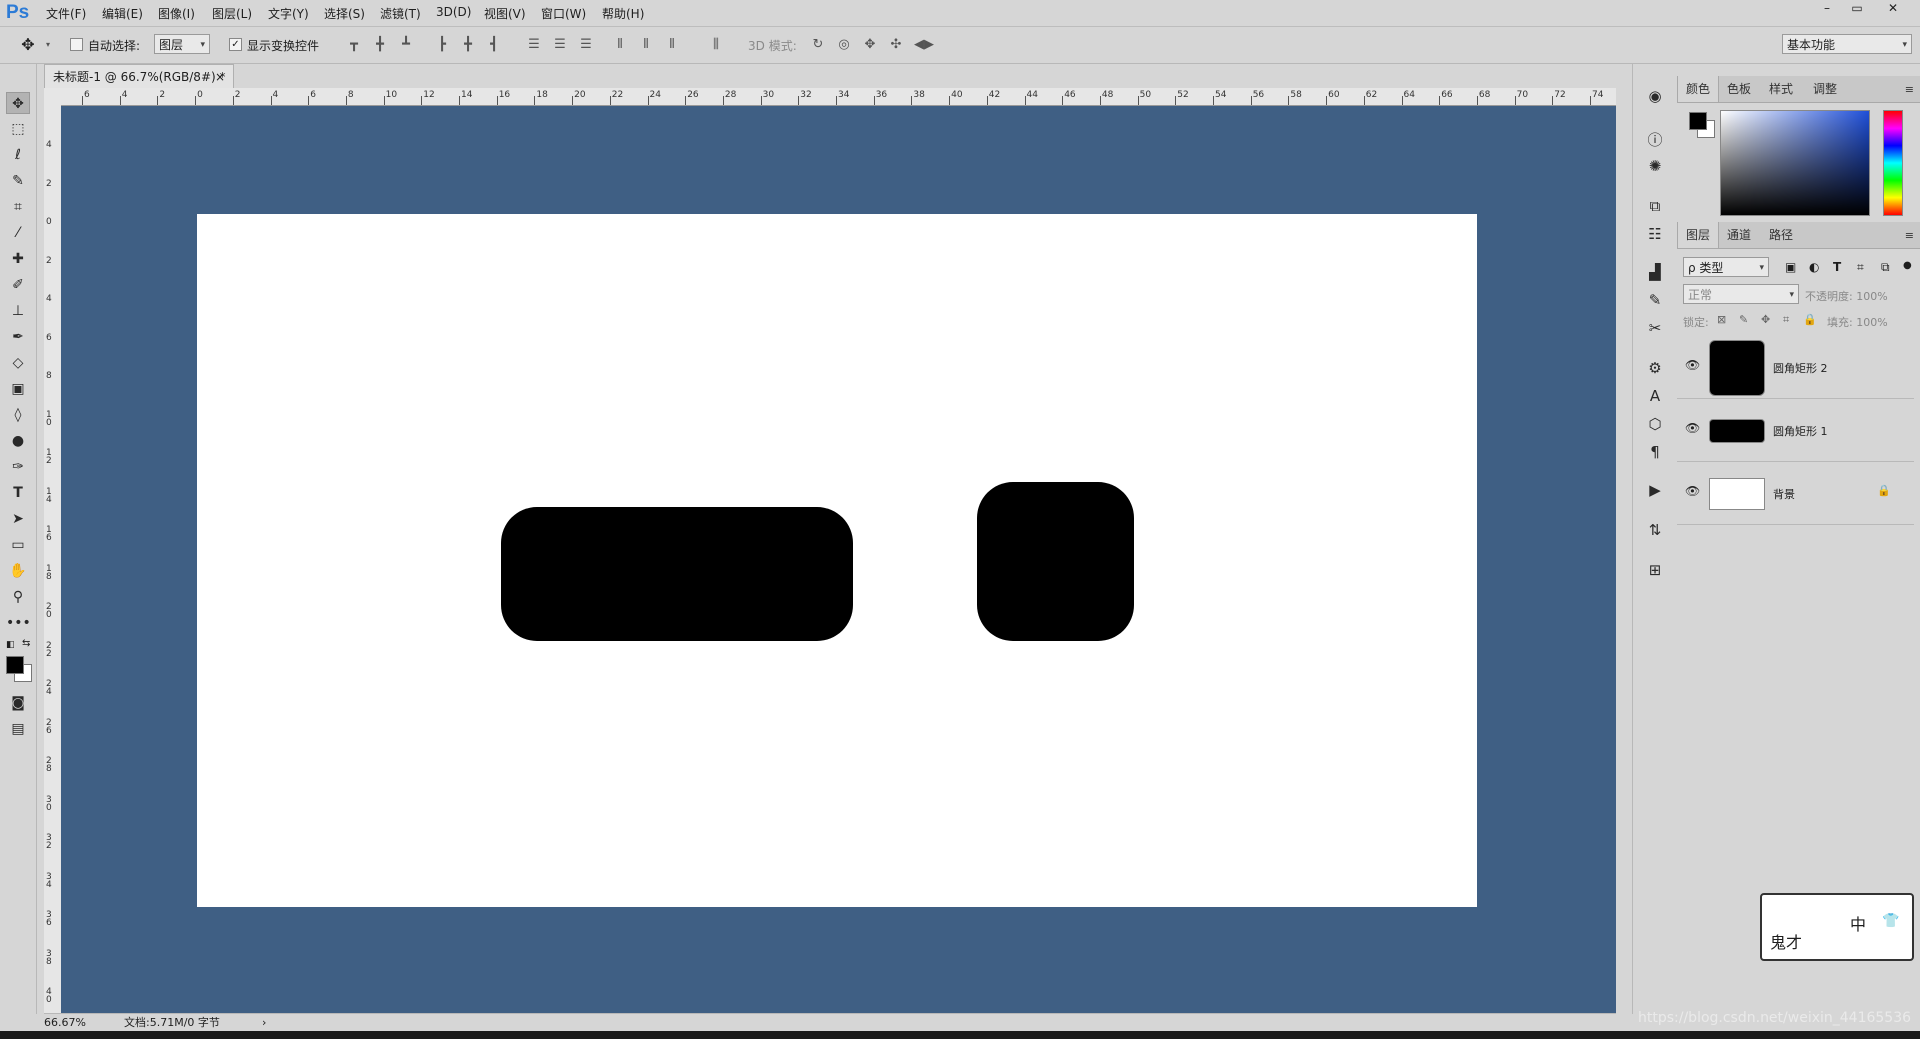  What do you see at coordinates (1655, 272) in the screenshot?
I see `histogram-panel-icon: ▟` at bounding box center [1655, 272].